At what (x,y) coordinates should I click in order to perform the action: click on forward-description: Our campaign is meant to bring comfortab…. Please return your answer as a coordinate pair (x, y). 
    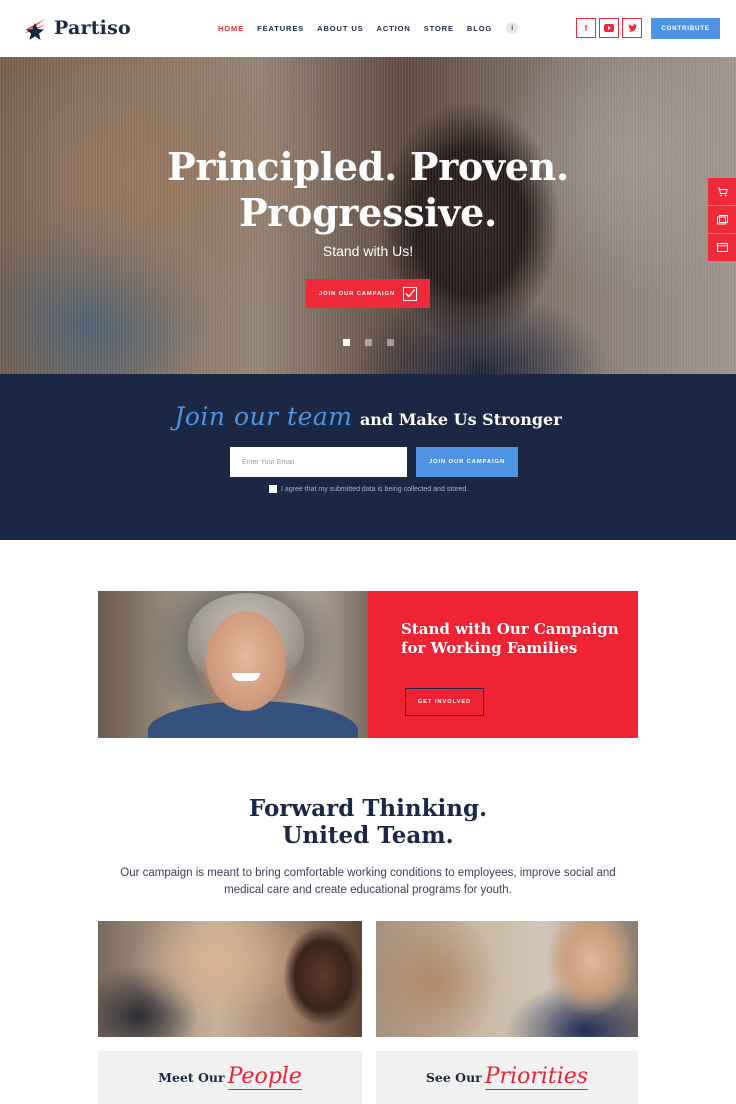
    Looking at the image, I should click on (368, 881).